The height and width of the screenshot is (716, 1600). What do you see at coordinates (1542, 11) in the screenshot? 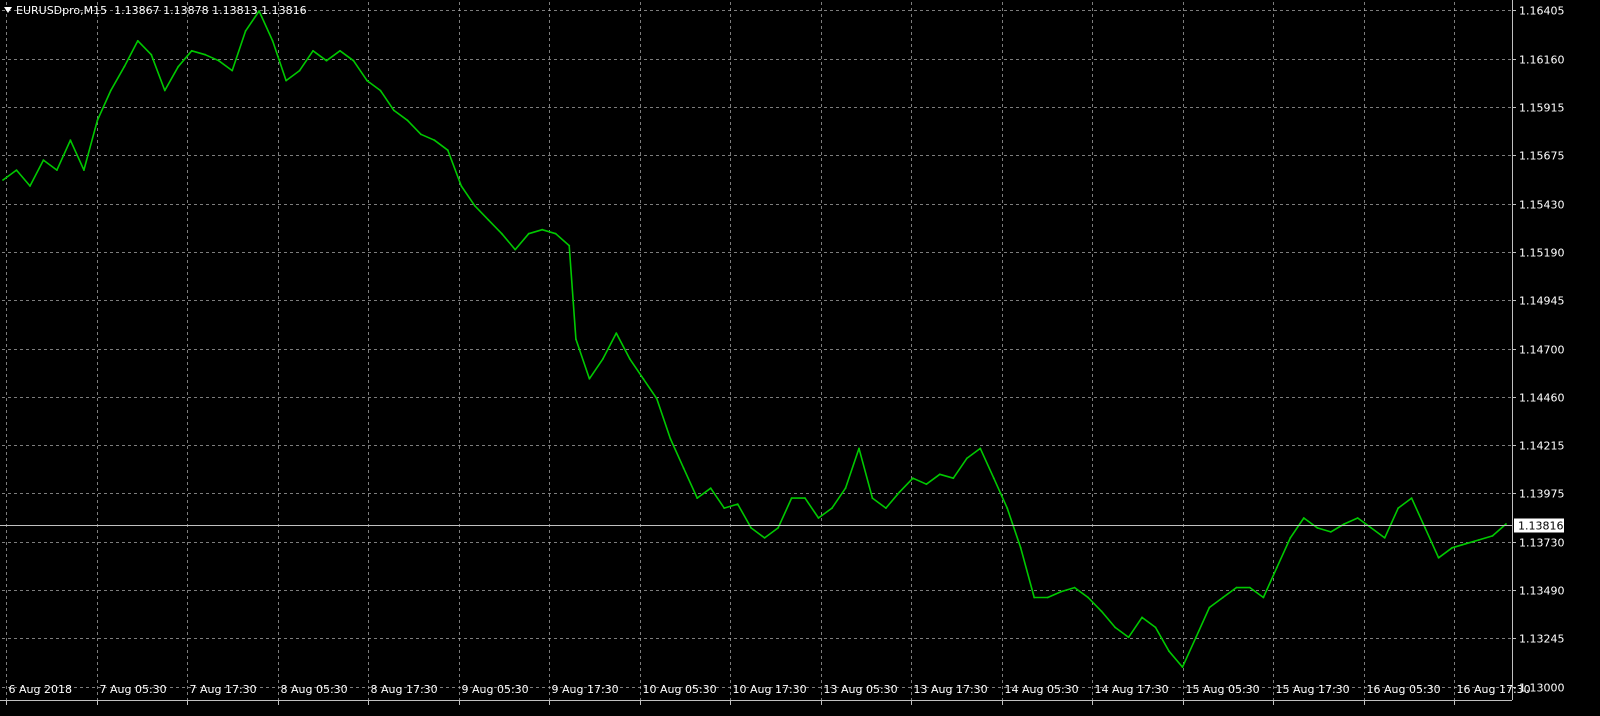
I see `y-tick-label: 1.16405` at bounding box center [1542, 11].